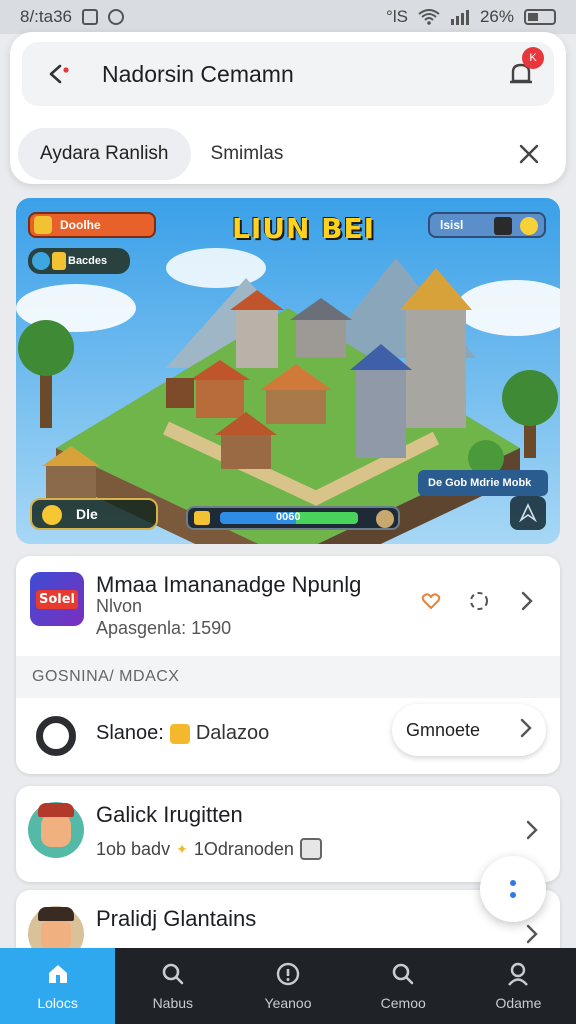 The image size is (576, 1024). Describe the element at coordinates (133, 848) in the screenshot. I see `user-meta-a: 1ob badv` at that location.